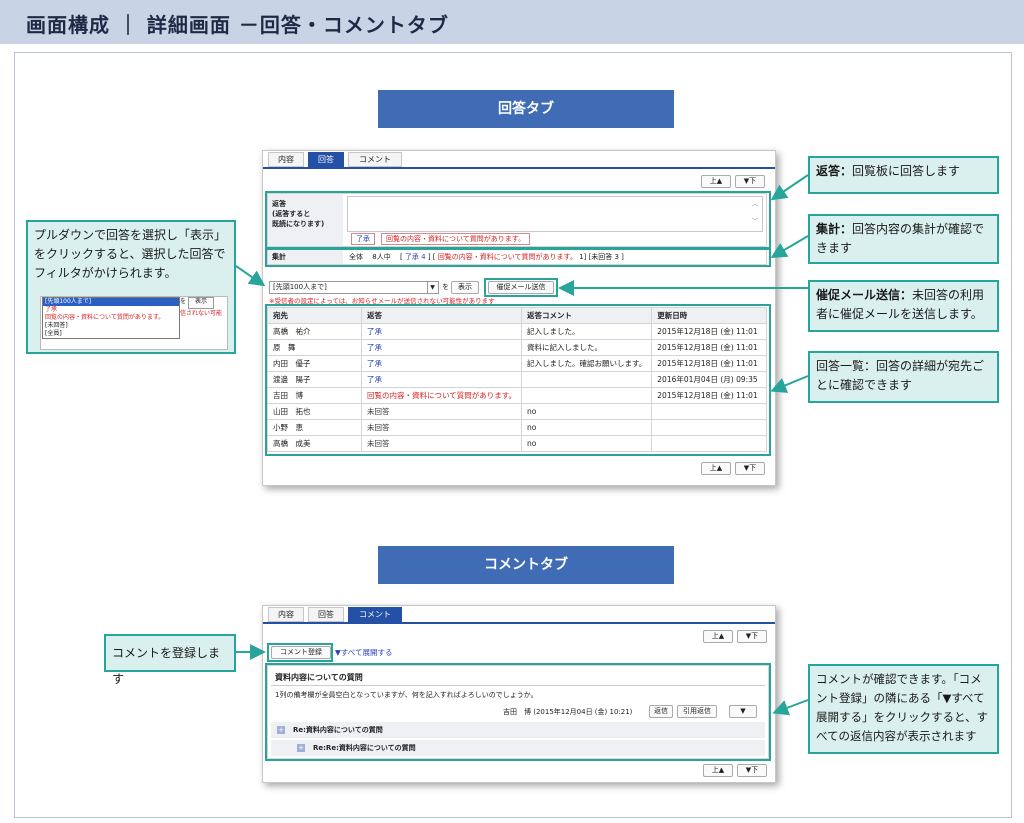 Image resolution: width=1024 pixels, height=823 pixels. What do you see at coordinates (789, 384) in the screenshot?
I see `arrow-list` at bounding box center [789, 384].